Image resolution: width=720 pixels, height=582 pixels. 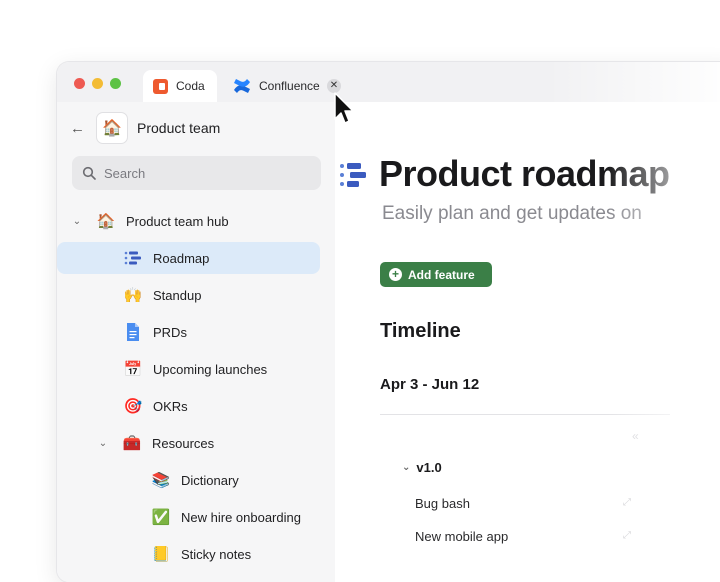 I want to click on sidebar-item-resources: ⌄ 🧰 Resources, so click(x=155, y=443).